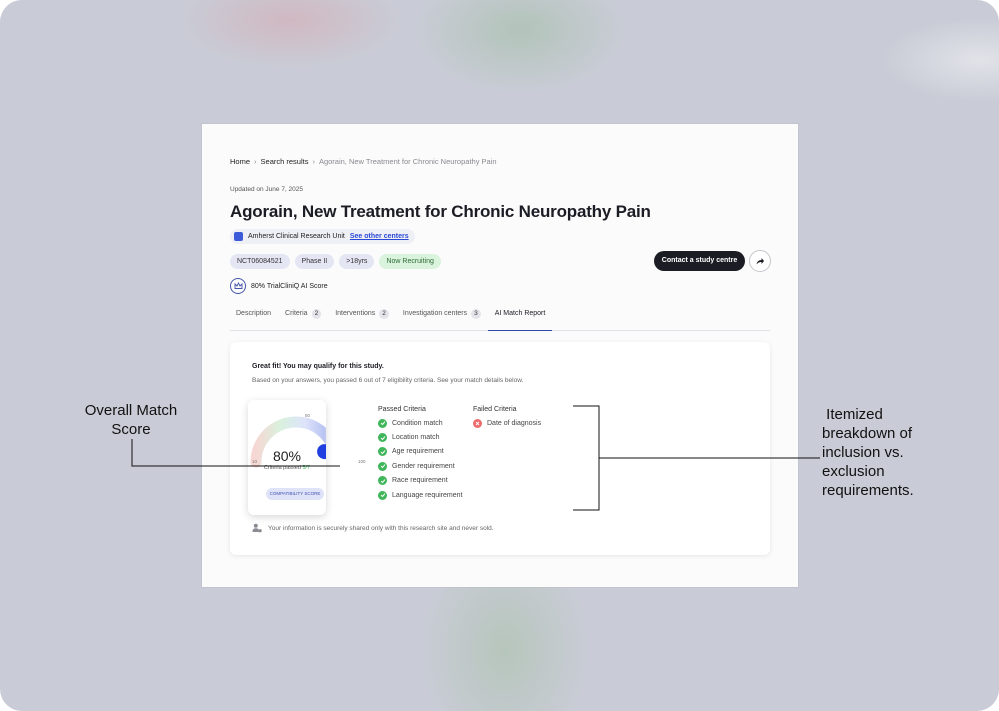 The height and width of the screenshot is (711, 999). Describe the element at coordinates (867, 433) in the screenshot. I see `callout-text: breakdown of` at that location.